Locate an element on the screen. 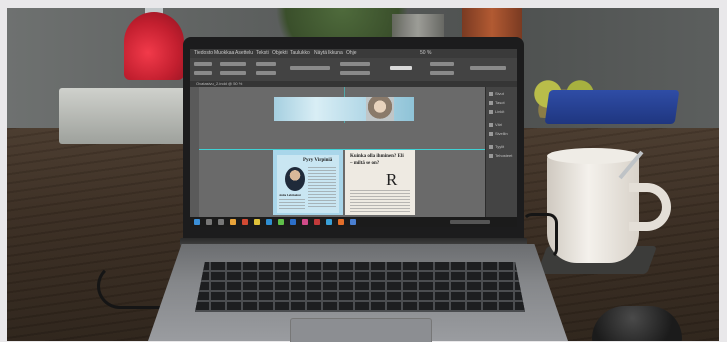 The height and width of the screenshot is (342, 727). menu-item: Näytä is located at coordinates (320, 53).